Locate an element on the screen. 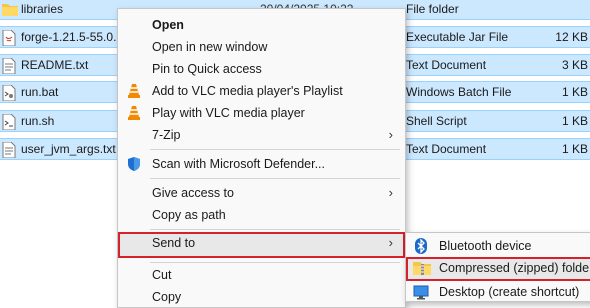 This screenshot has width=590, height=308. folder-icon is located at coordinates (10, 9).